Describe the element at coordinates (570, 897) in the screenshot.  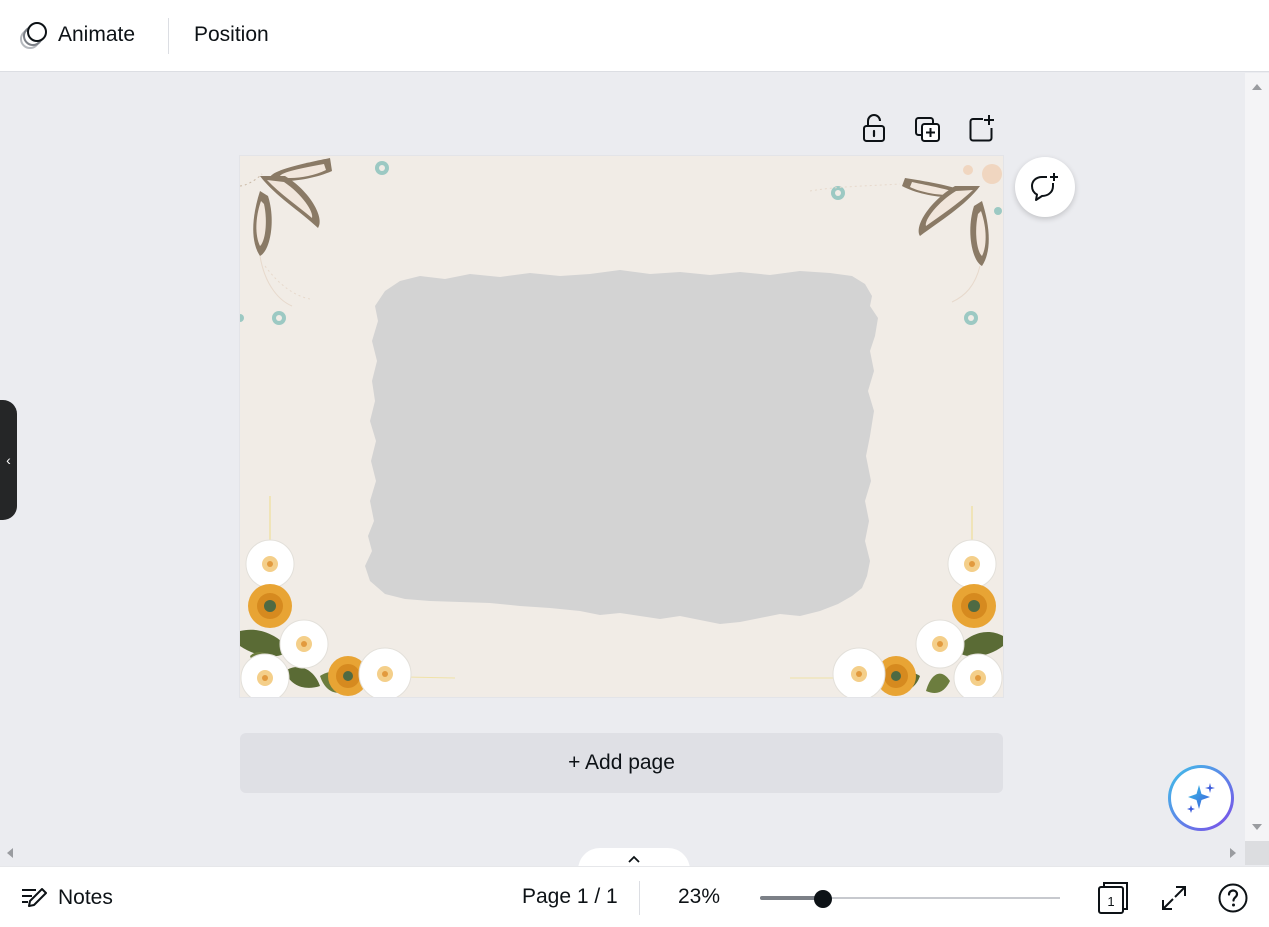
I see `page-indicator: Page 1 / 1` at that location.